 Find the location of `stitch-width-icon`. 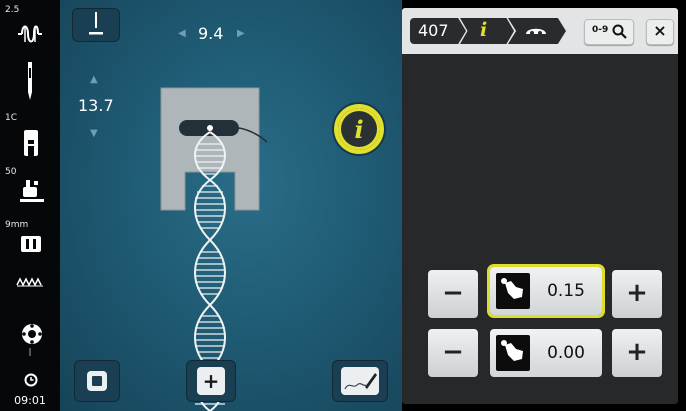

stitch-width-icon is located at coordinates (30, 34).